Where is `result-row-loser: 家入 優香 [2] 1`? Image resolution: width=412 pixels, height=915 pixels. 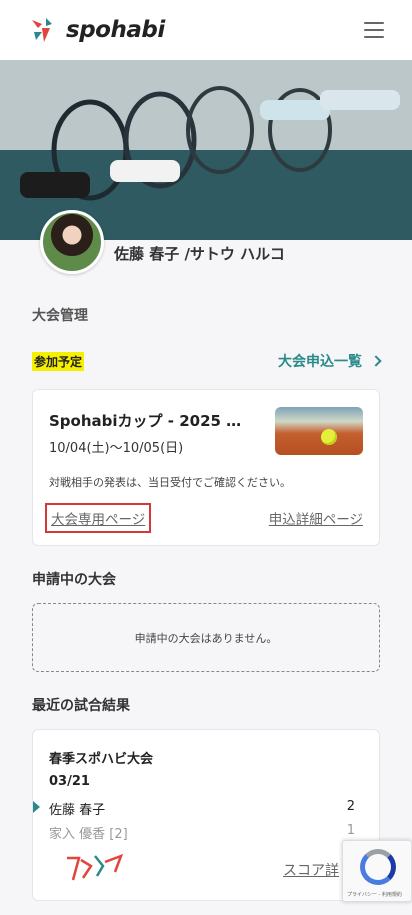 result-row-loser: 家入 優香 [2] 1 is located at coordinates (202, 832).